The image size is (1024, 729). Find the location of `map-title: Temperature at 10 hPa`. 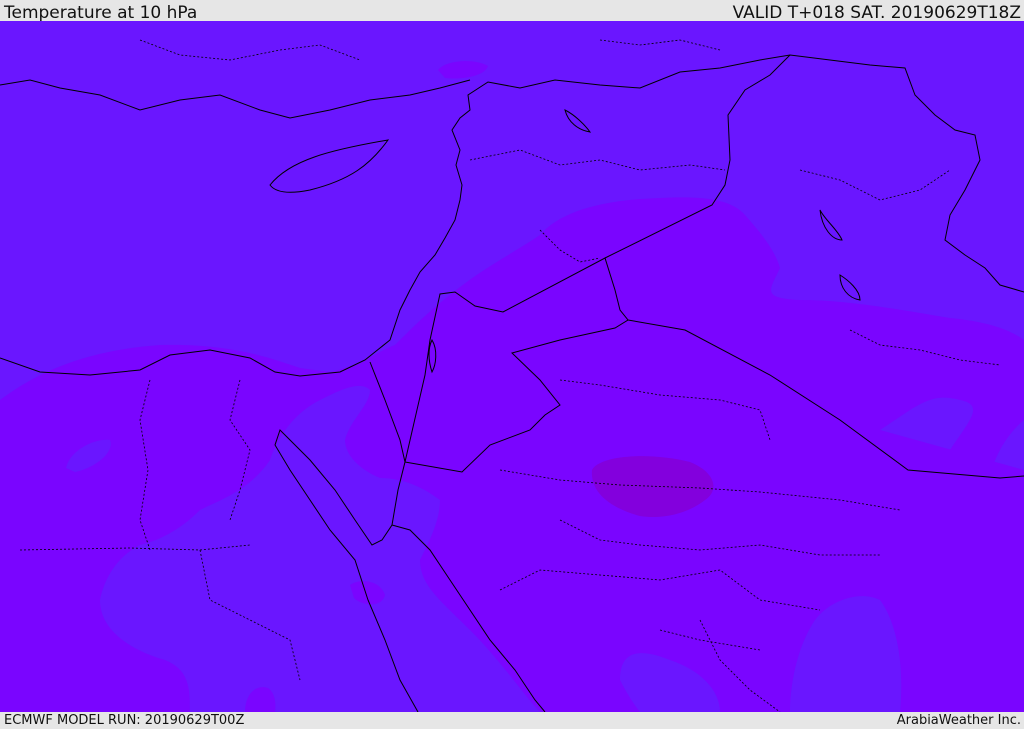

map-title: Temperature at 10 hPa is located at coordinates (101, 13).